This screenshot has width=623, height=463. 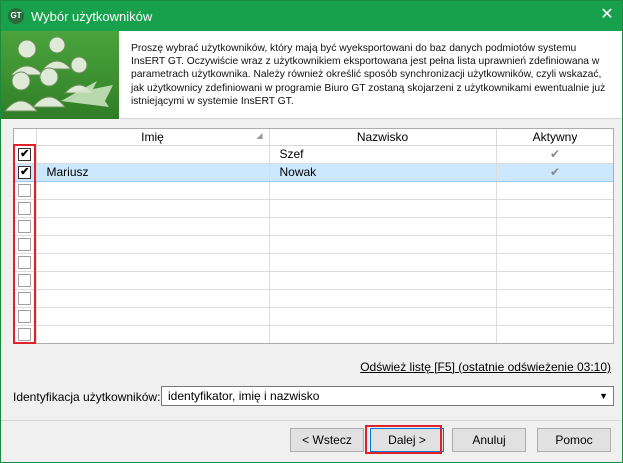 I want to click on close-icon: ✕, so click(x=607, y=16).